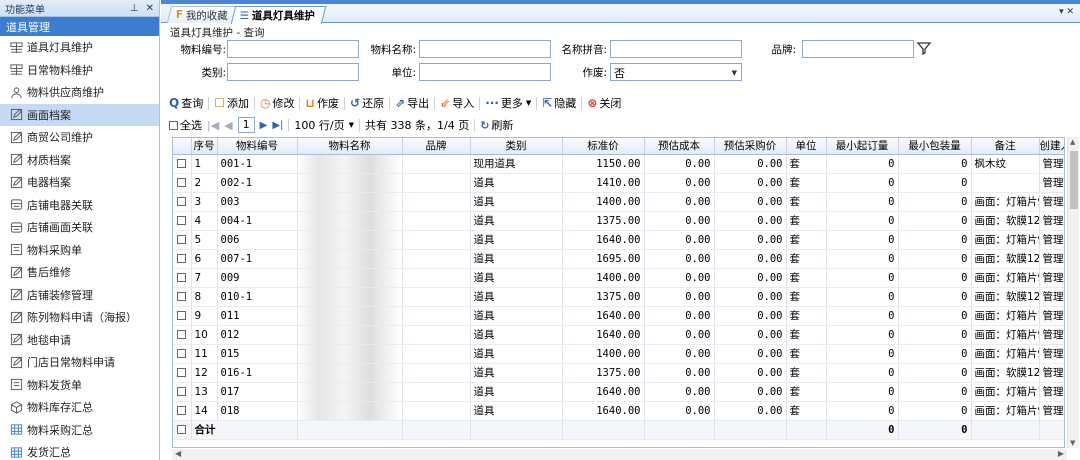 This screenshot has width=1080, height=460. Describe the element at coordinates (178, 453) in the screenshot. I see `scroll-left-icon: ◀` at that location.